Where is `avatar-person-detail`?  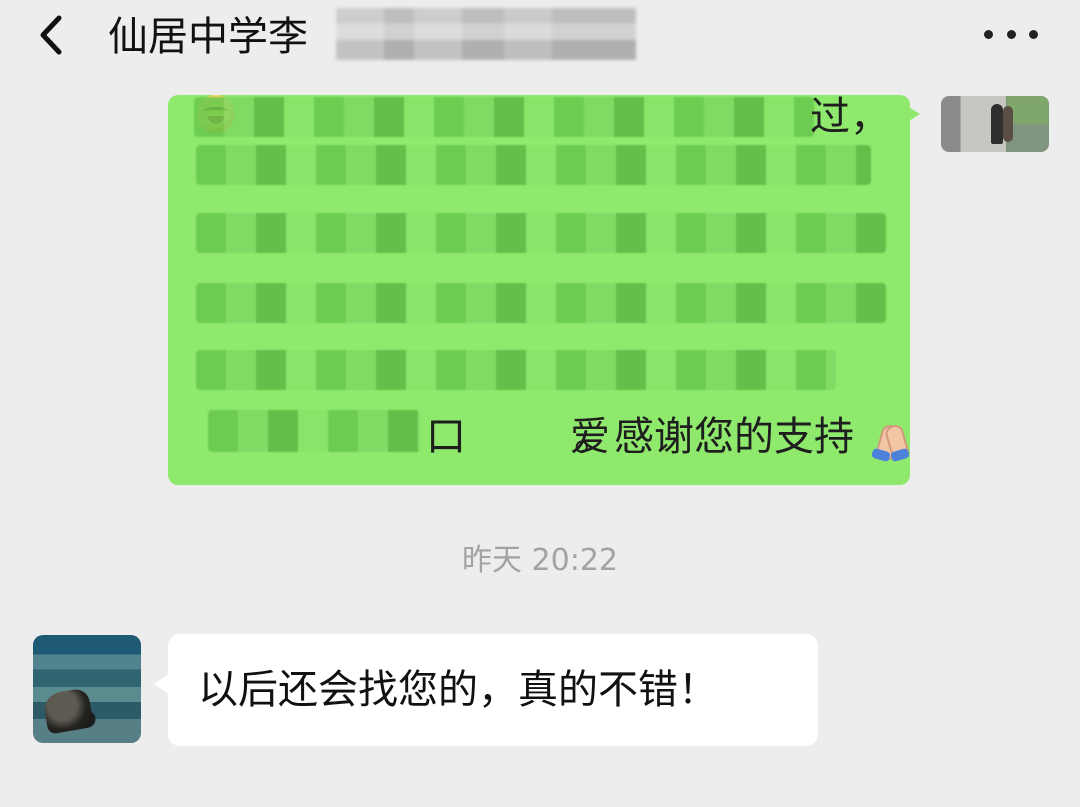
avatar-person-detail is located at coordinates (997, 124).